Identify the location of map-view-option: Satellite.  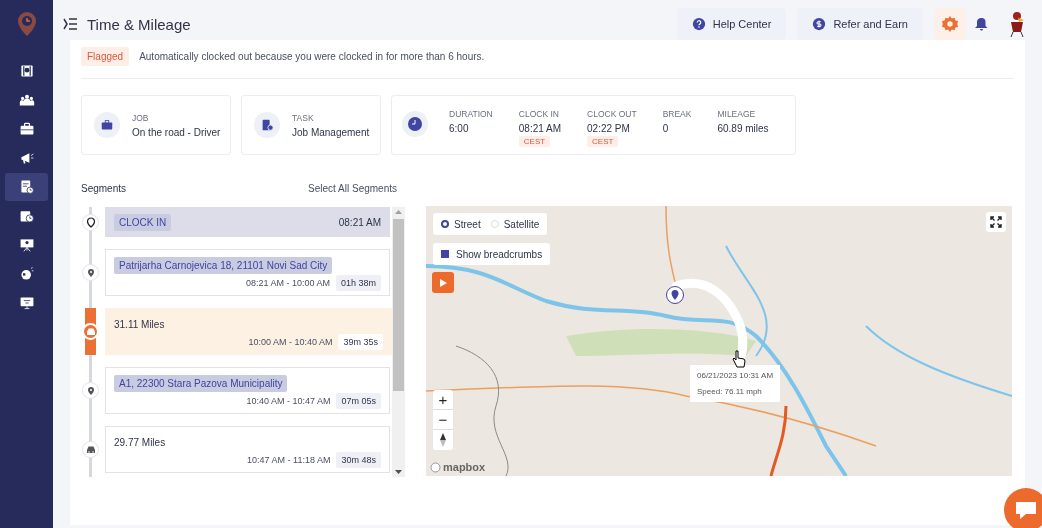
(515, 224).